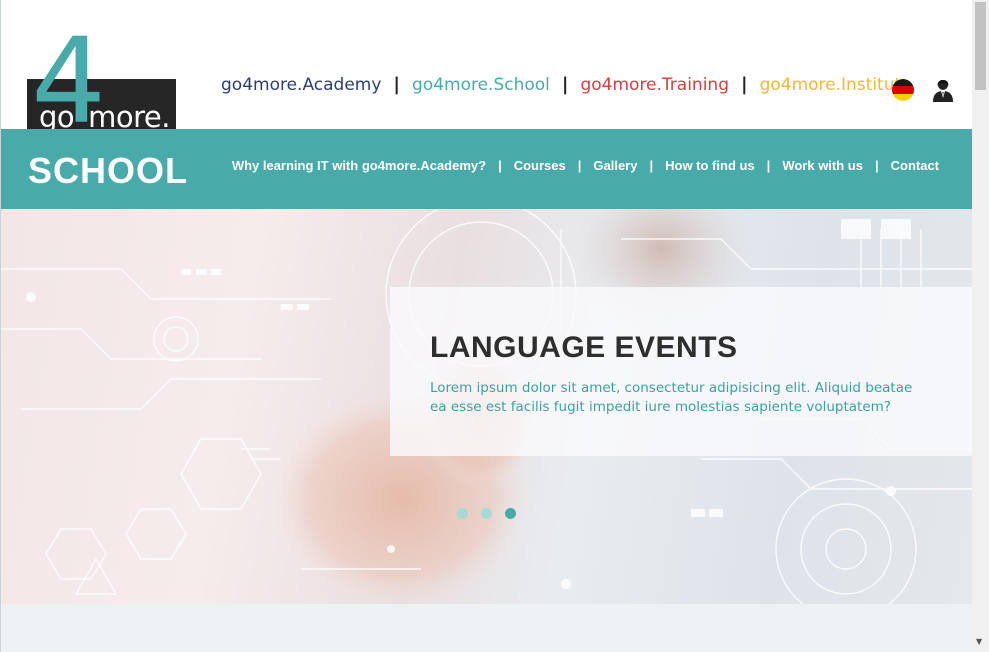  I want to click on nav-item-how-to-find-us: How to find us, so click(710, 165).